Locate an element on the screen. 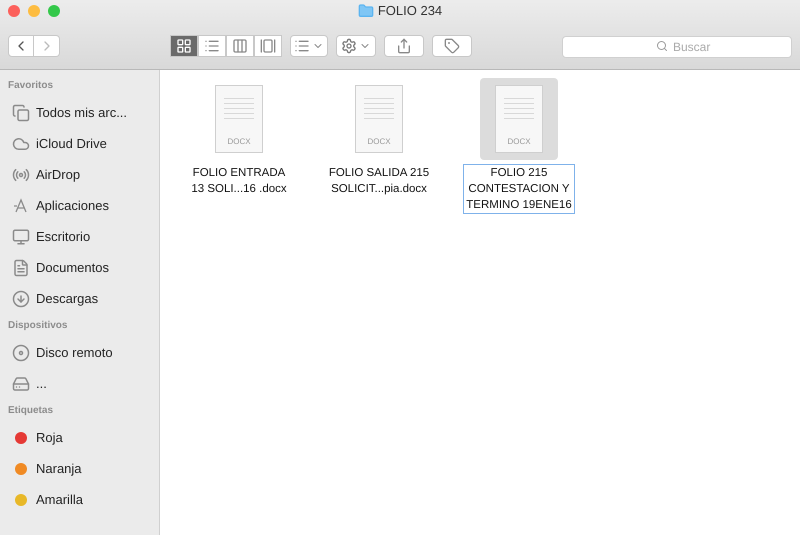 This screenshot has width=800, height=535. sidebar-item: AirDrop is located at coordinates (79, 174).